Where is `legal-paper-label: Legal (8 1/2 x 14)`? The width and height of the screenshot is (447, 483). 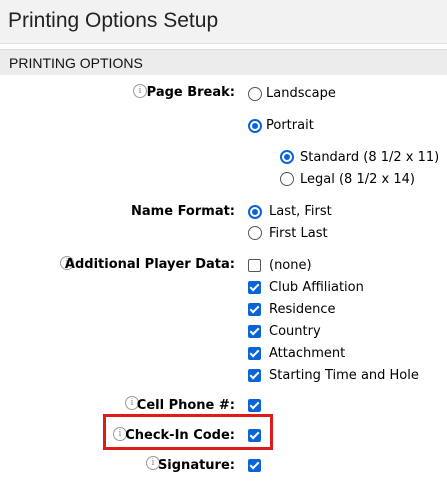
legal-paper-label: Legal (8 1/2 x 14) is located at coordinates (357, 179).